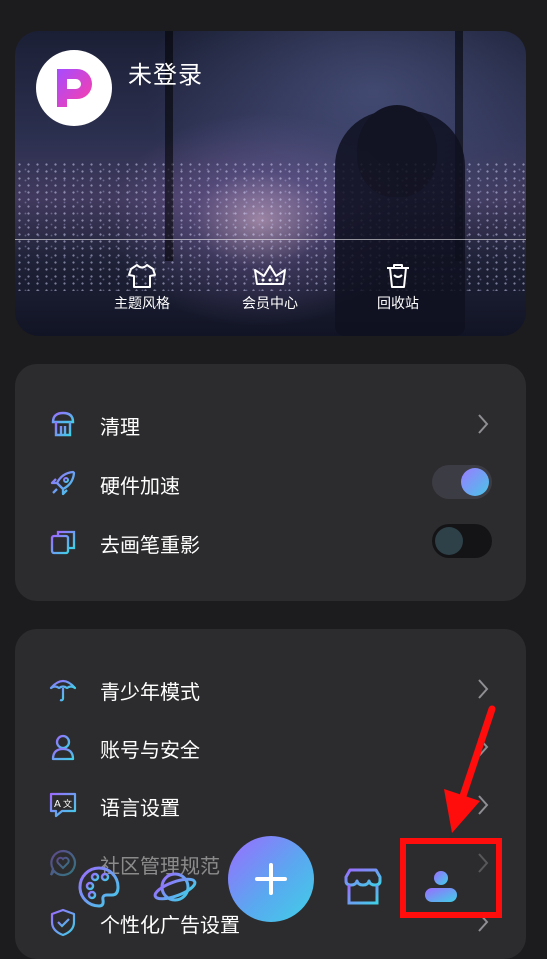 This screenshot has height=959, width=547. What do you see at coordinates (142, 276) in the screenshot?
I see `tshirt-icon` at bounding box center [142, 276].